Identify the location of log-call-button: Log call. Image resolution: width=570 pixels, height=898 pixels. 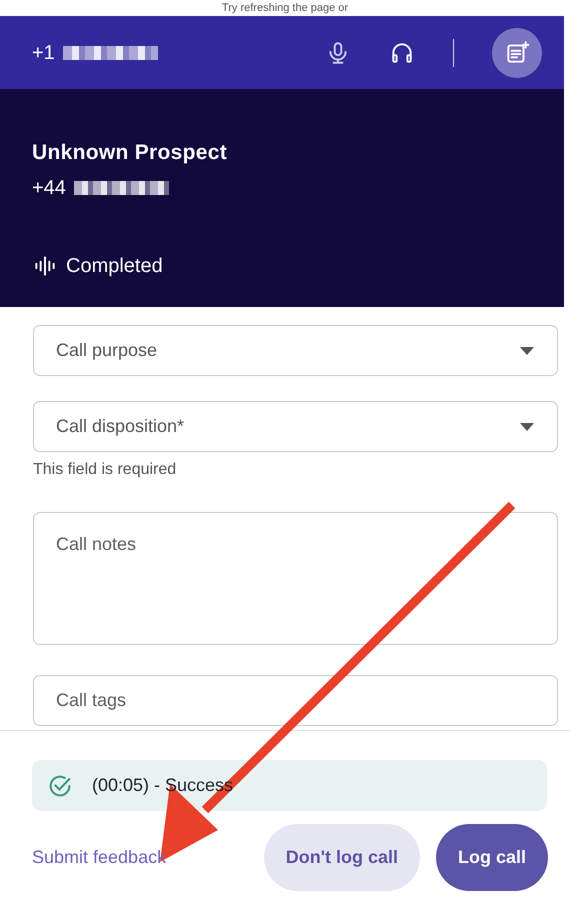
(492, 857).